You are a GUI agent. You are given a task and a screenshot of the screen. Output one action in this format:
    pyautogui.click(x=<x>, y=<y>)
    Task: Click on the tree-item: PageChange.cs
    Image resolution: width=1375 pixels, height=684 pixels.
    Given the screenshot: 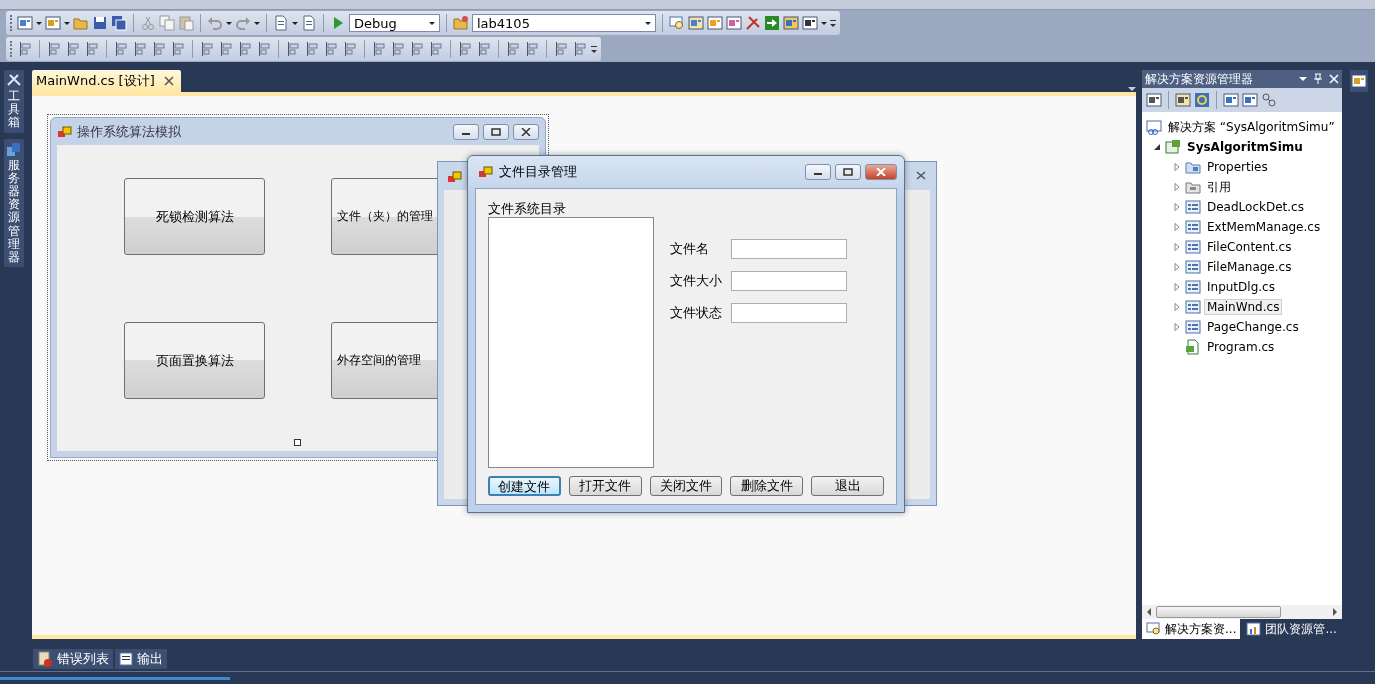 What is the action you would take?
    pyautogui.click(x=1253, y=327)
    